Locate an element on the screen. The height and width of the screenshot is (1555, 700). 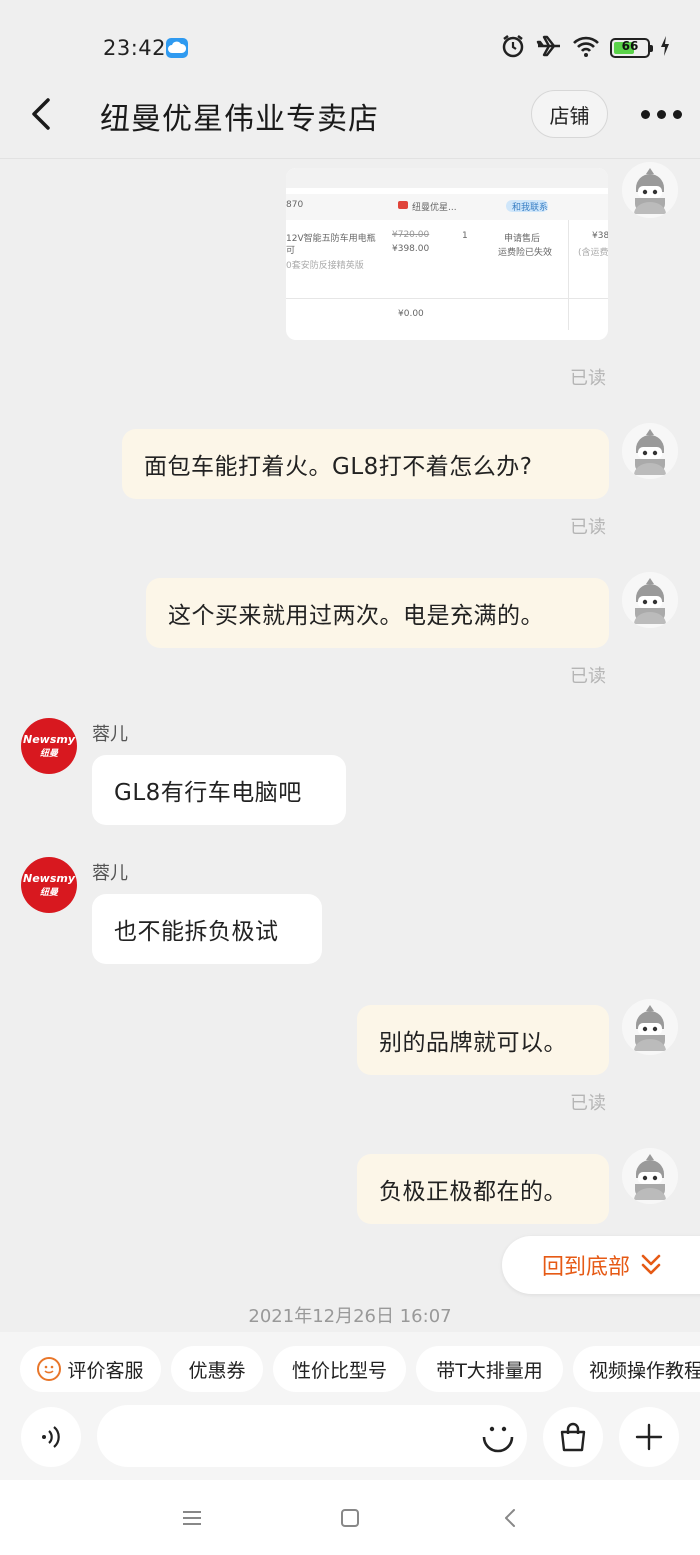
chip-rate-service: 评价客服 is located at coordinates (90, 1369).